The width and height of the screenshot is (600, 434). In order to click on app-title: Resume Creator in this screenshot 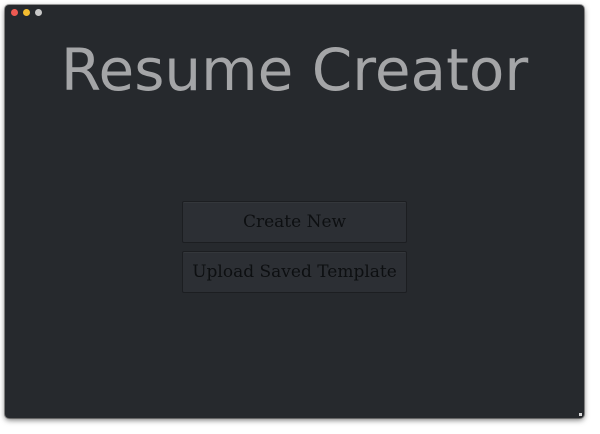, I will do `click(294, 70)`.